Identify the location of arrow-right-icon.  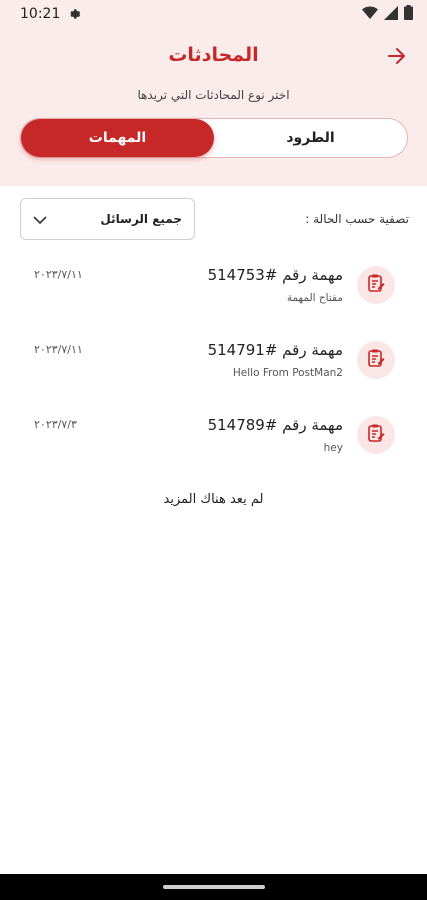
(397, 58).